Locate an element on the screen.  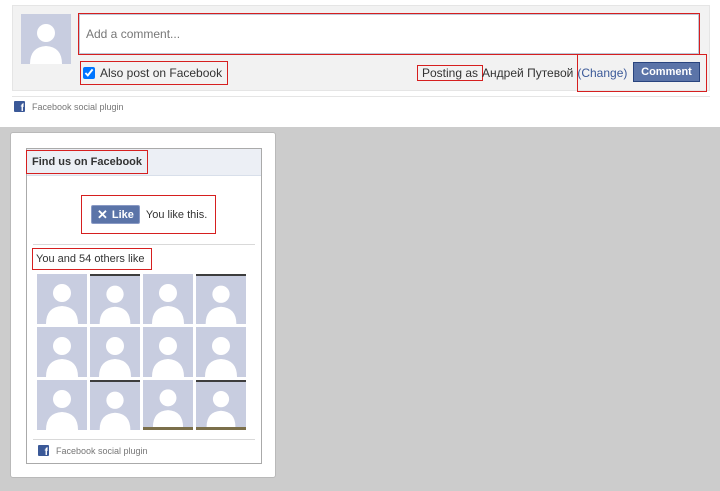
comment-submit-area: Comment is located at coordinates (642, 73).